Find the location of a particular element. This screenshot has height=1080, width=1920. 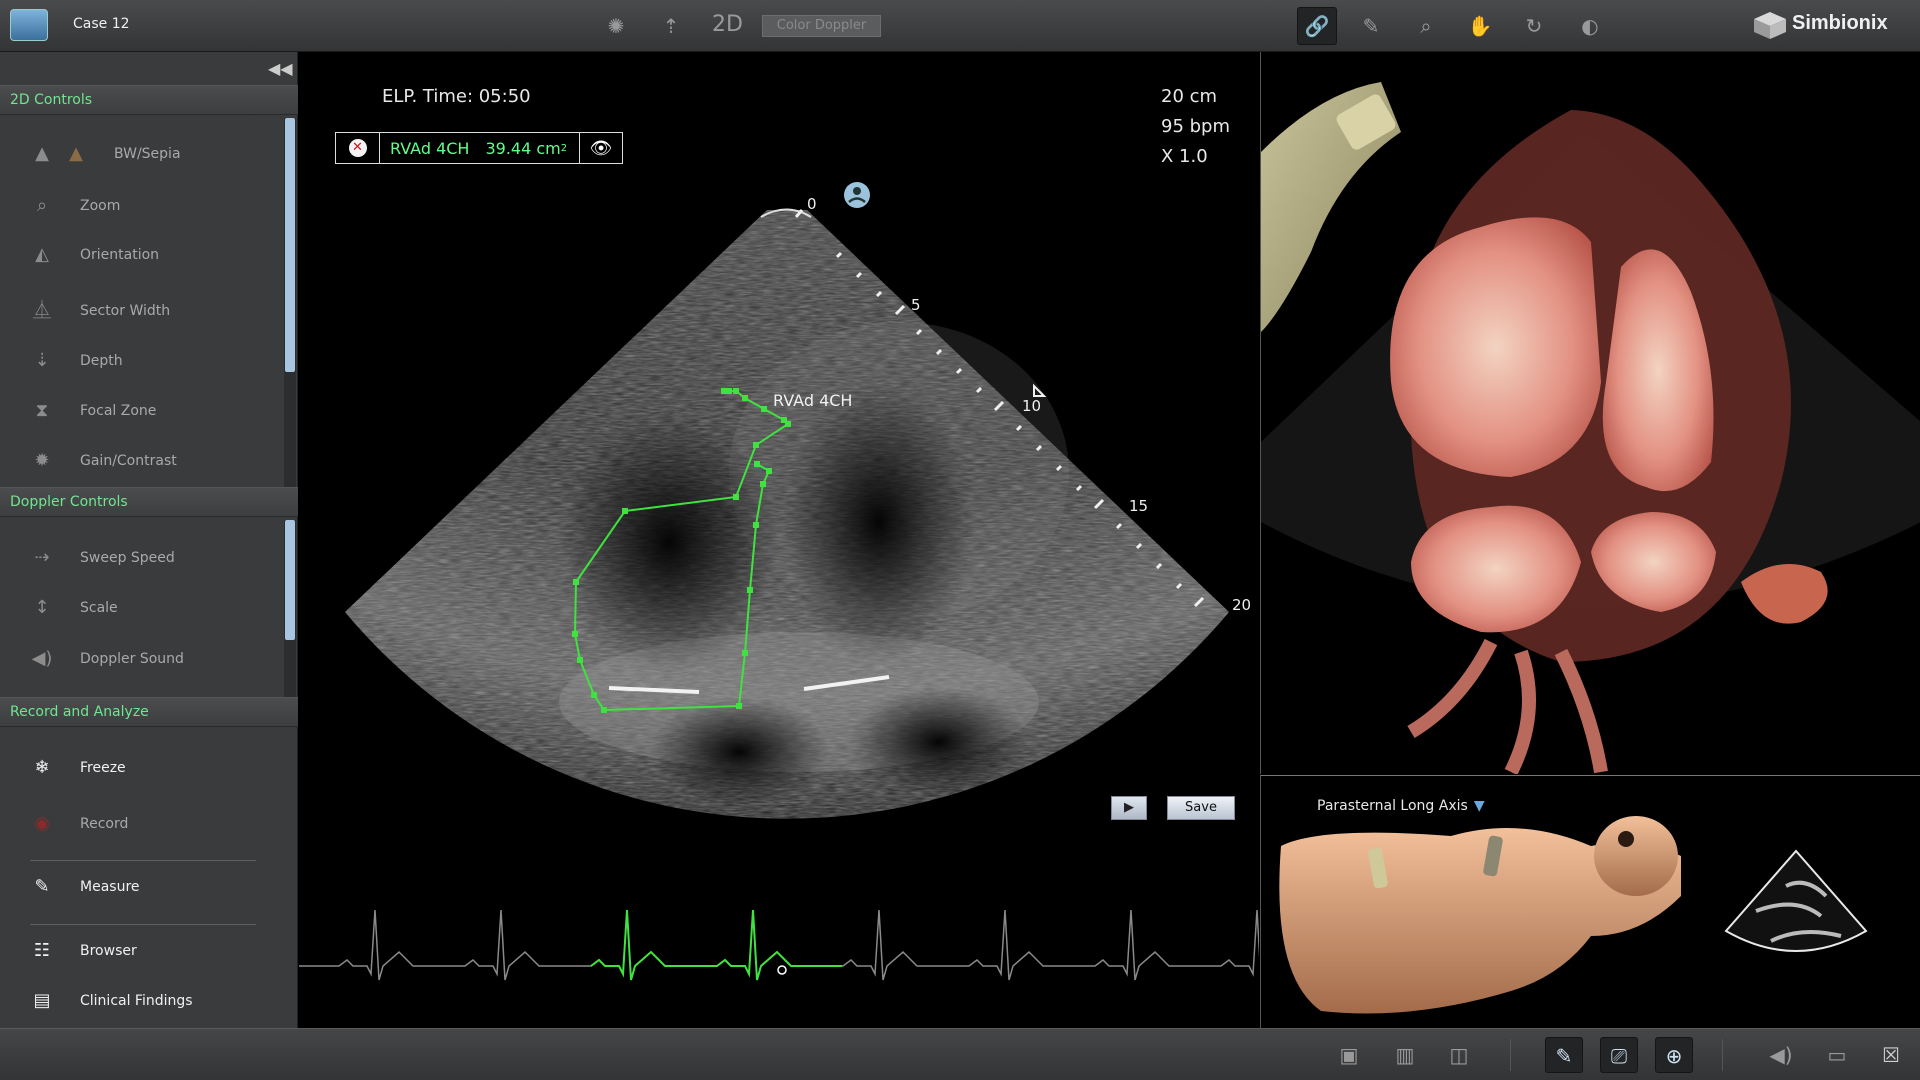

layout-dual-icon: ▥ is located at coordinates (1405, 1055).